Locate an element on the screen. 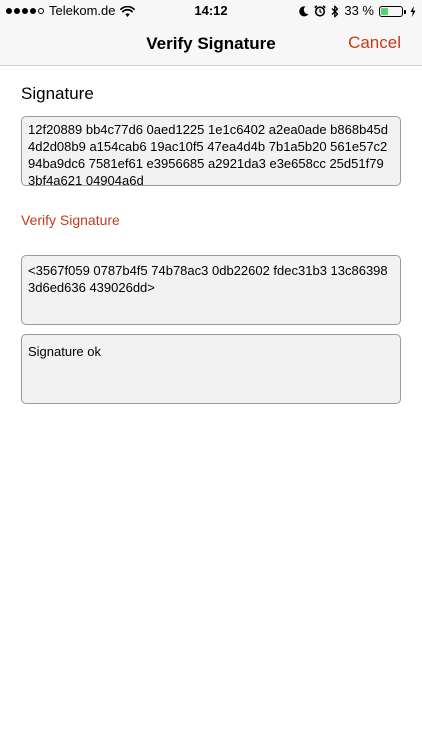 Image resolution: width=422 pixels, height=750 pixels. verification-result-field: Signature ok is located at coordinates (211, 369).